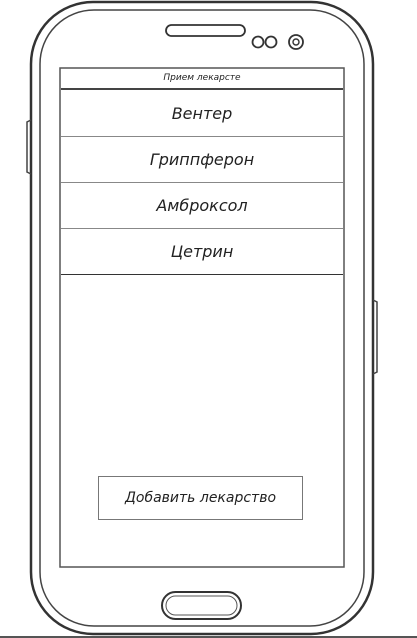 This screenshot has height=638, width=417. What do you see at coordinates (202, 252) in the screenshot?
I see `list-item: Цетрин` at bounding box center [202, 252].